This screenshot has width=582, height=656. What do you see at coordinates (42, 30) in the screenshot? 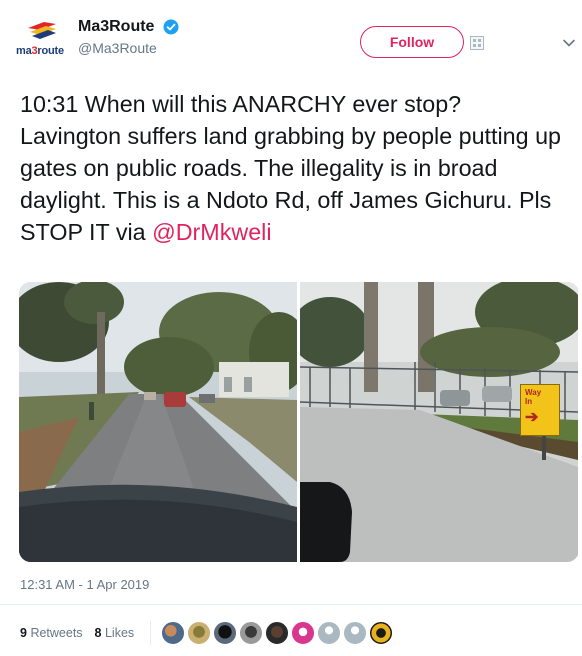
I see `ma3route-logo-icon` at bounding box center [42, 30].